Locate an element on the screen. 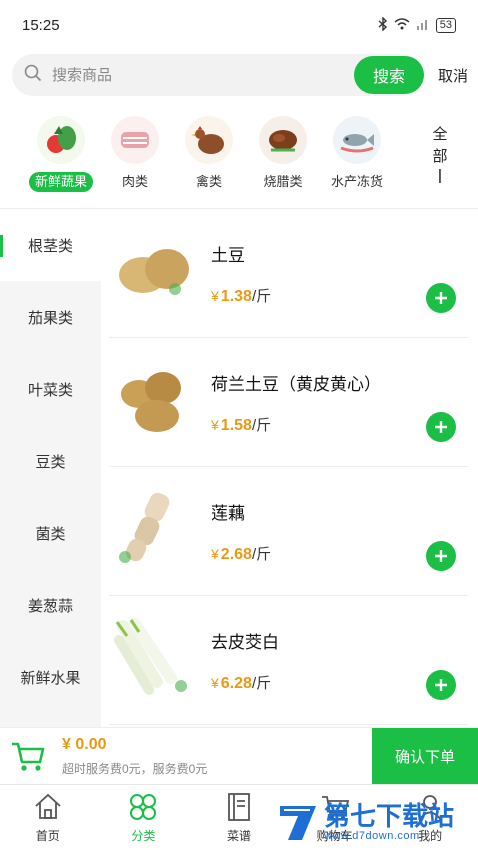 The image size is (478, 850). watermark-url: www.d7down.com is located at coordinates (372, 836).